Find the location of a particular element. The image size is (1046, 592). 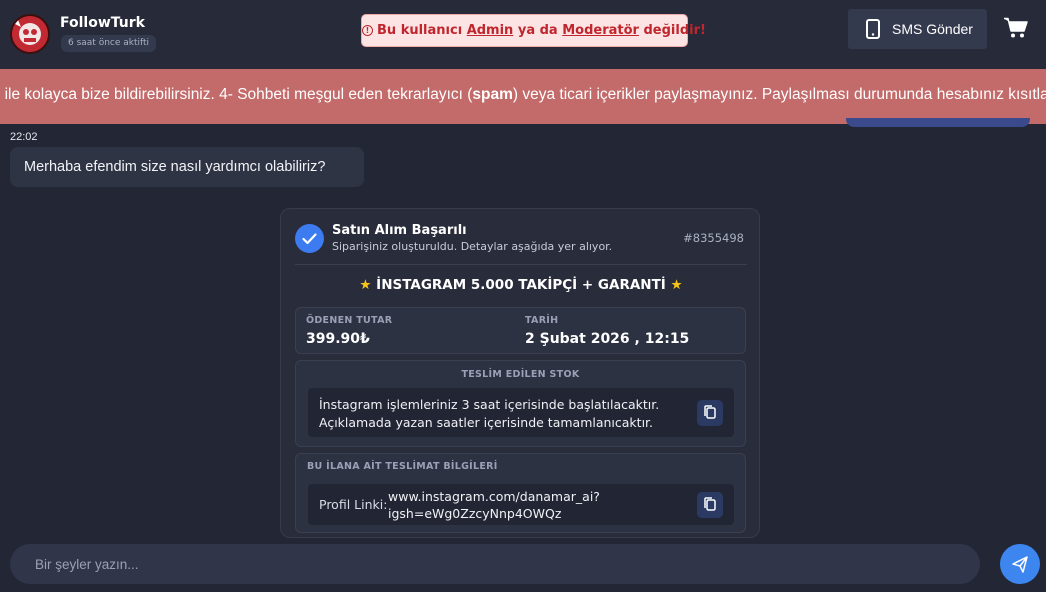

send-icon is located at coordinates (1020, 564).